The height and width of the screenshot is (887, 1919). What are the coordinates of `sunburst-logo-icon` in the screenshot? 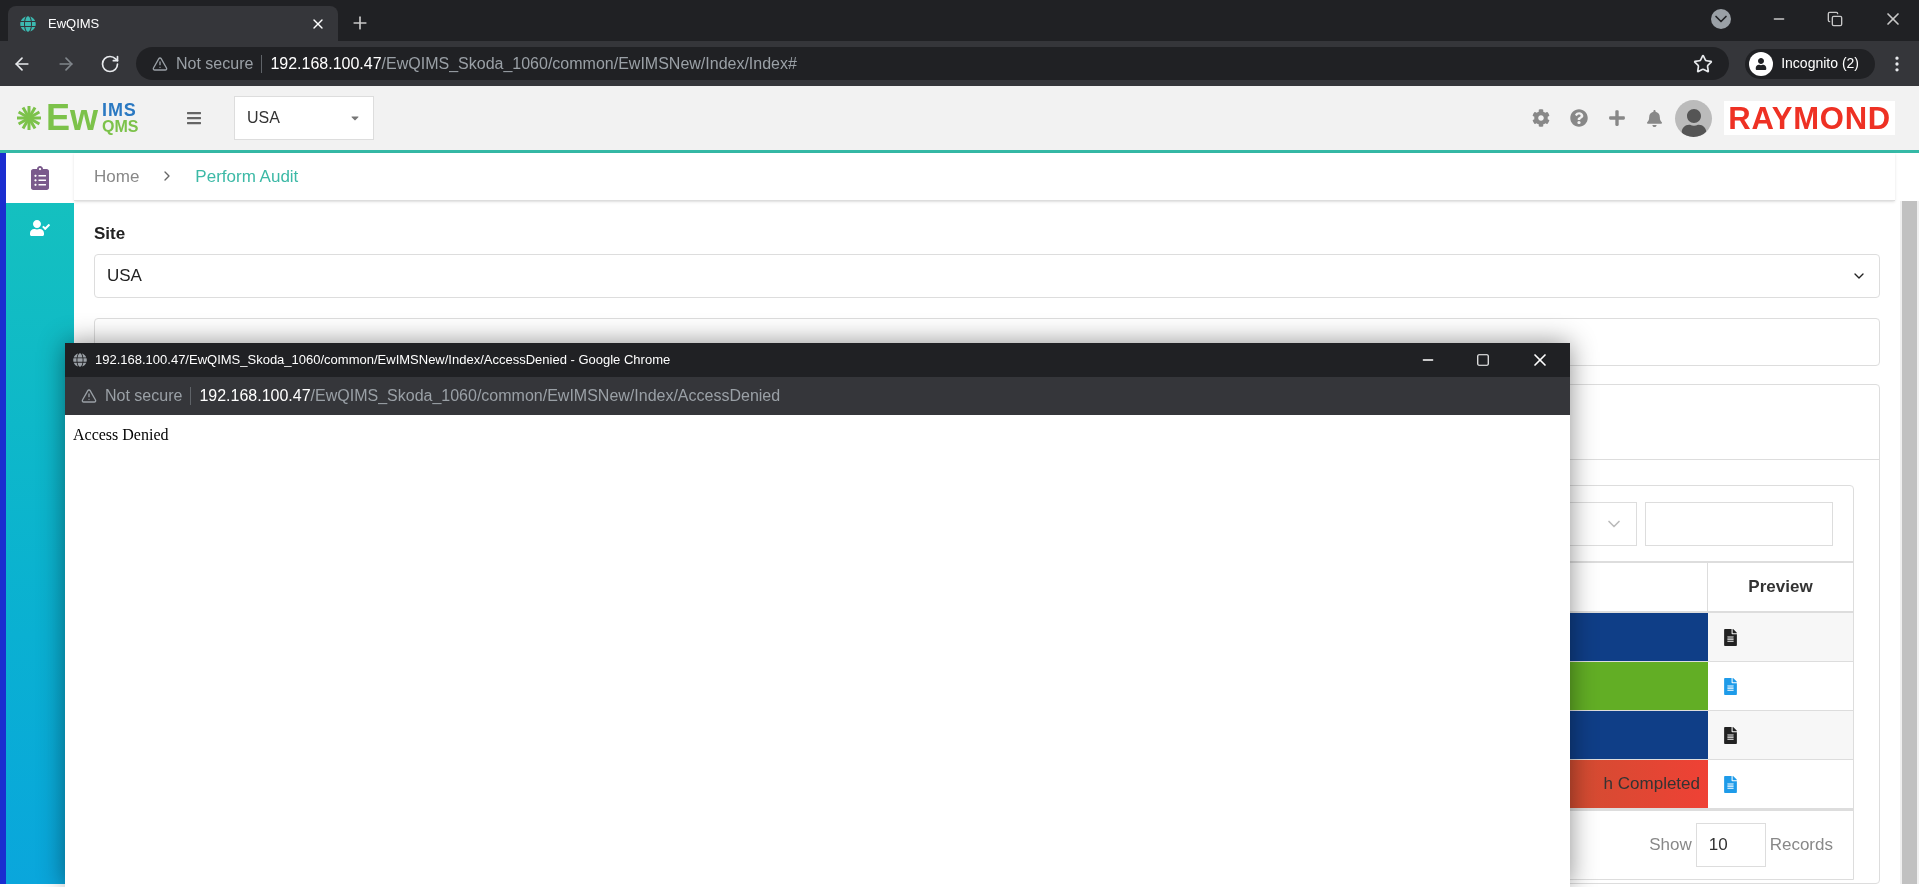 It's located at (29, 118).